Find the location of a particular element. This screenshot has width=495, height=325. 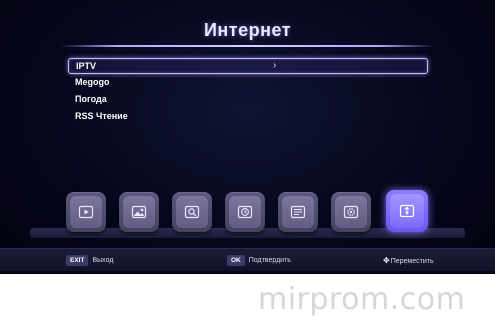

menu-item-weather: Погода is located at coordinates (248, 99).